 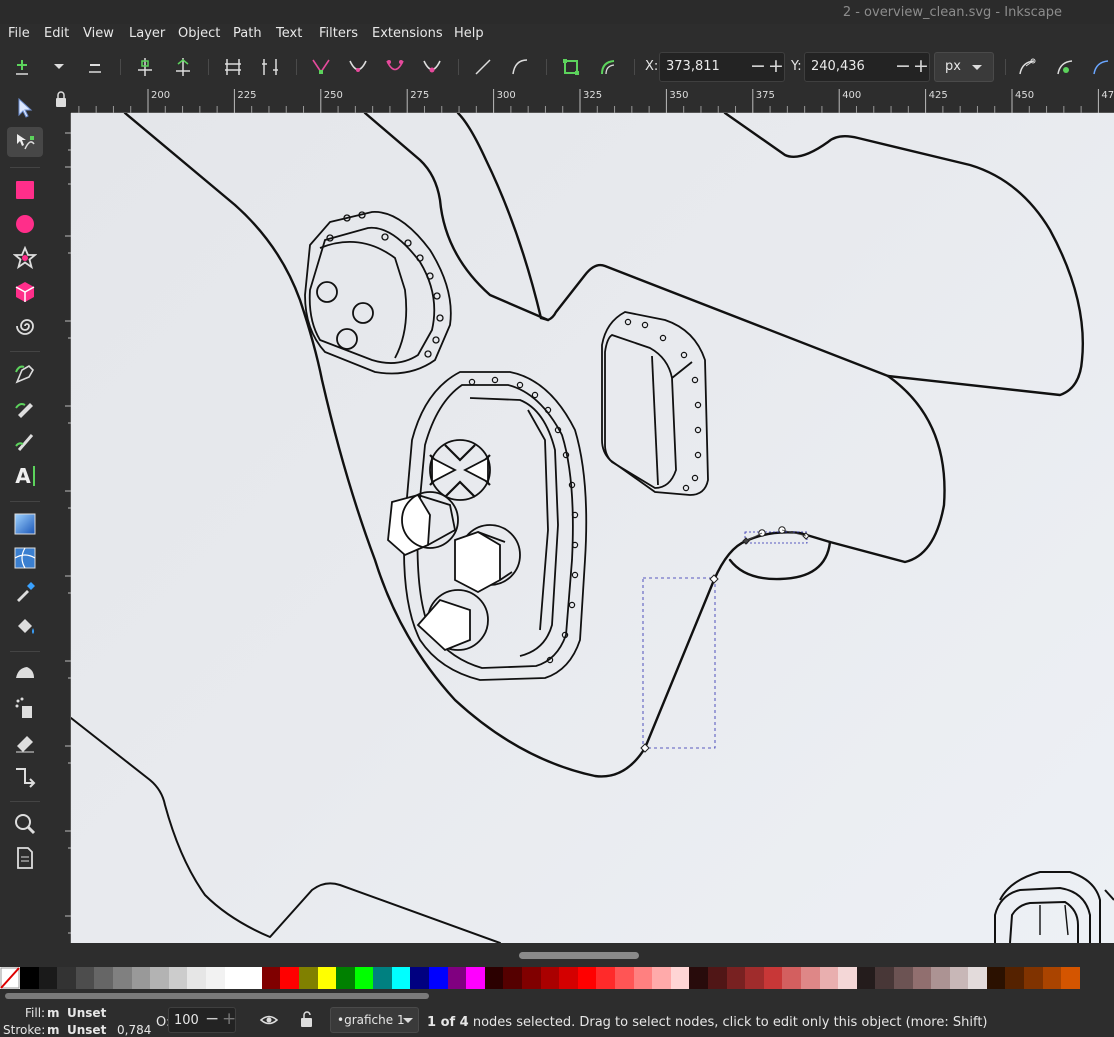 What do you see at coordinates (98, 33) in the screenshot?
I see `menu-view: View` at bounding box center [98, 33].